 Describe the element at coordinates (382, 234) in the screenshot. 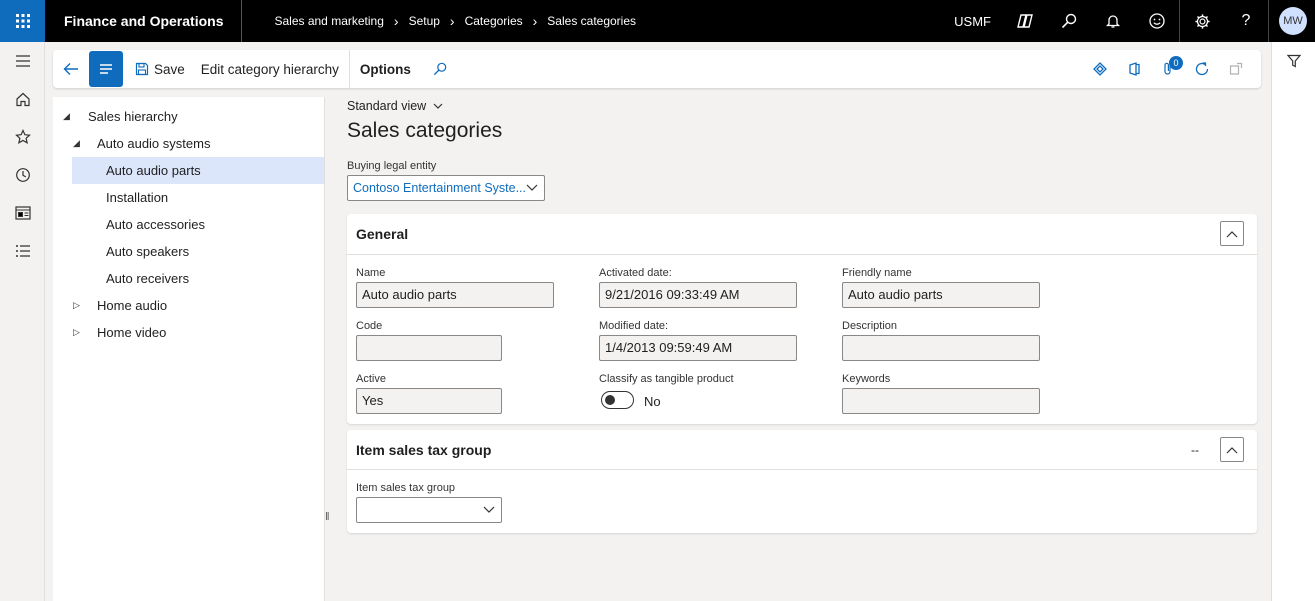

I see `section-title: General` at that location.